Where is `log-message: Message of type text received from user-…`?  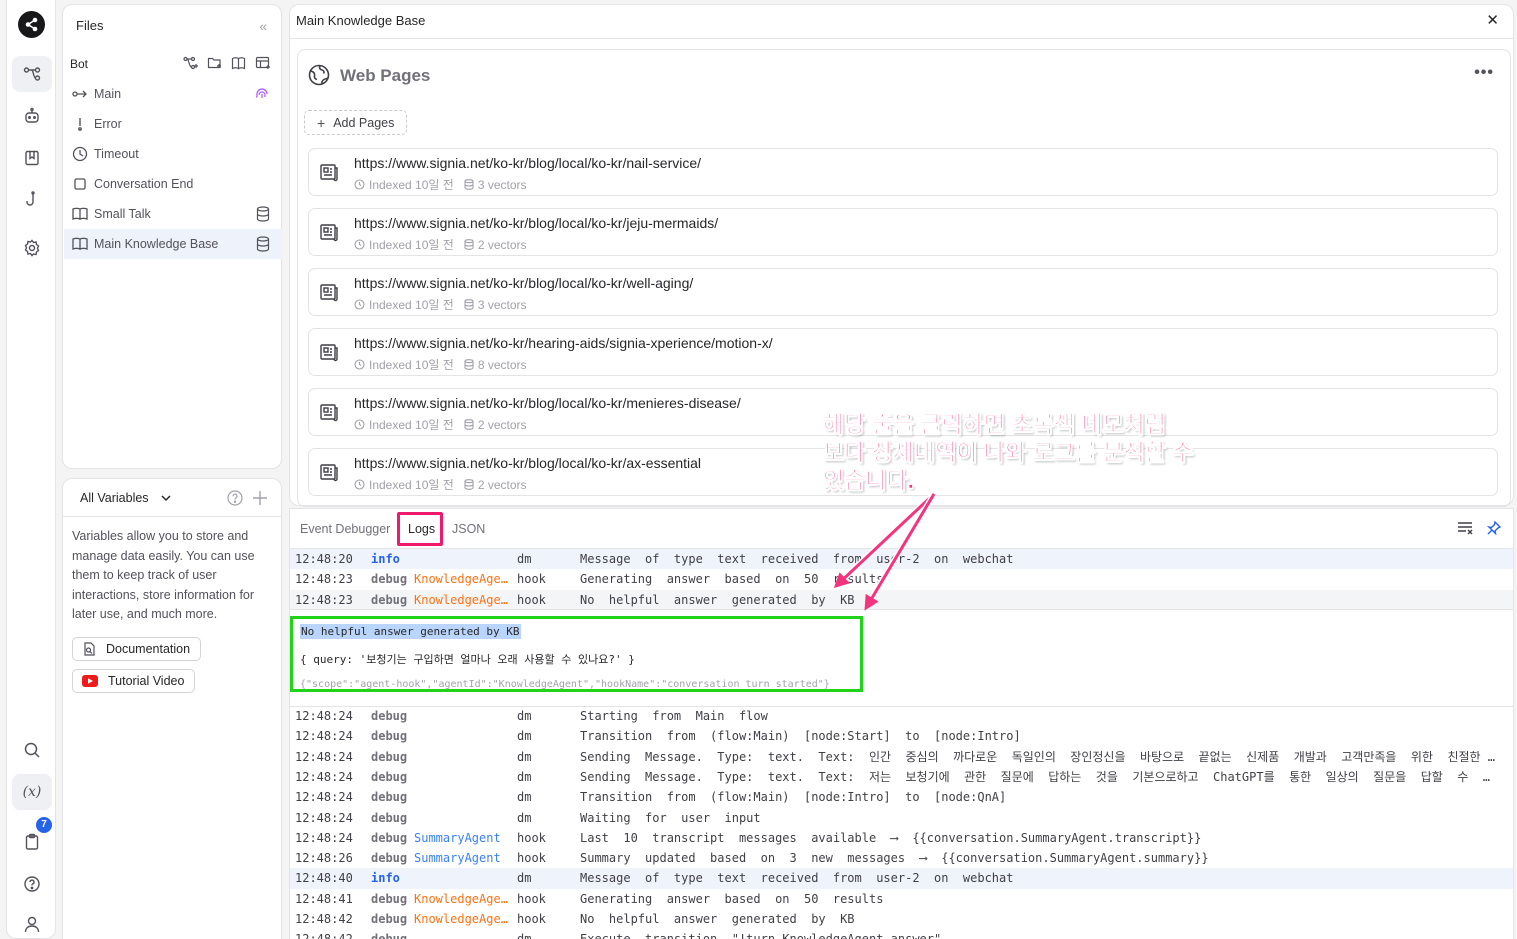 log-message: Message of type text received from user-… is located at coordinates (797, 878).